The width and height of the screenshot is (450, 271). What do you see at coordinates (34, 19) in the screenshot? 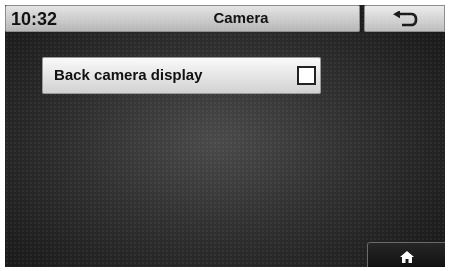
I see `clock: 10:32` at bounding box center [34, 19].